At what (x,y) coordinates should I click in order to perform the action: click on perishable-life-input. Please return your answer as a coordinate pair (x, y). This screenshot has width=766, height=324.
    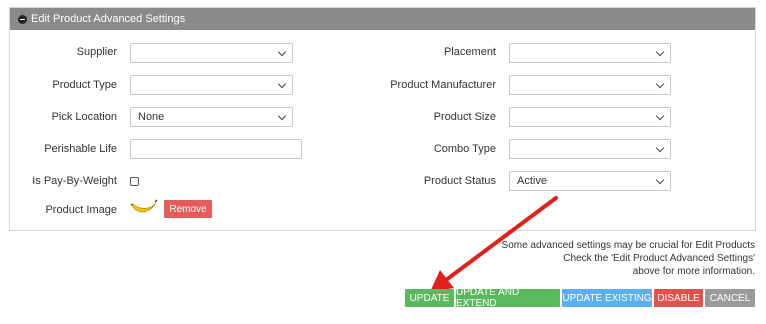
    Looking at the image, I should click on (216, 149).